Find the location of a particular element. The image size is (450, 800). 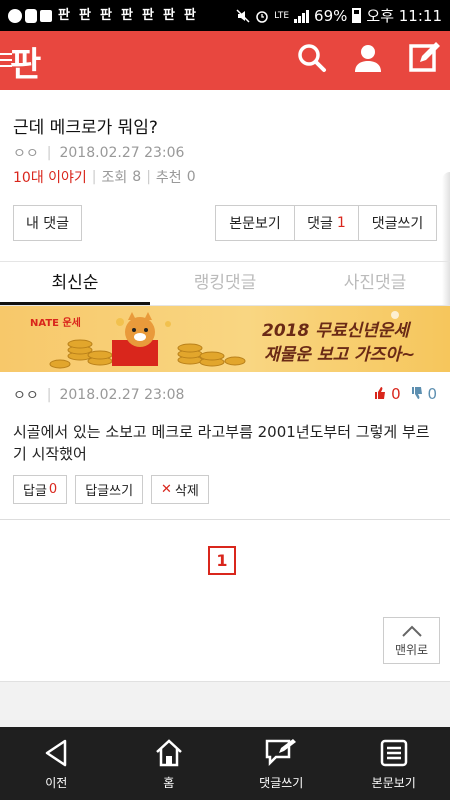

tab-ranking: 랭킹댓글 is located at coordinates (225, 283).